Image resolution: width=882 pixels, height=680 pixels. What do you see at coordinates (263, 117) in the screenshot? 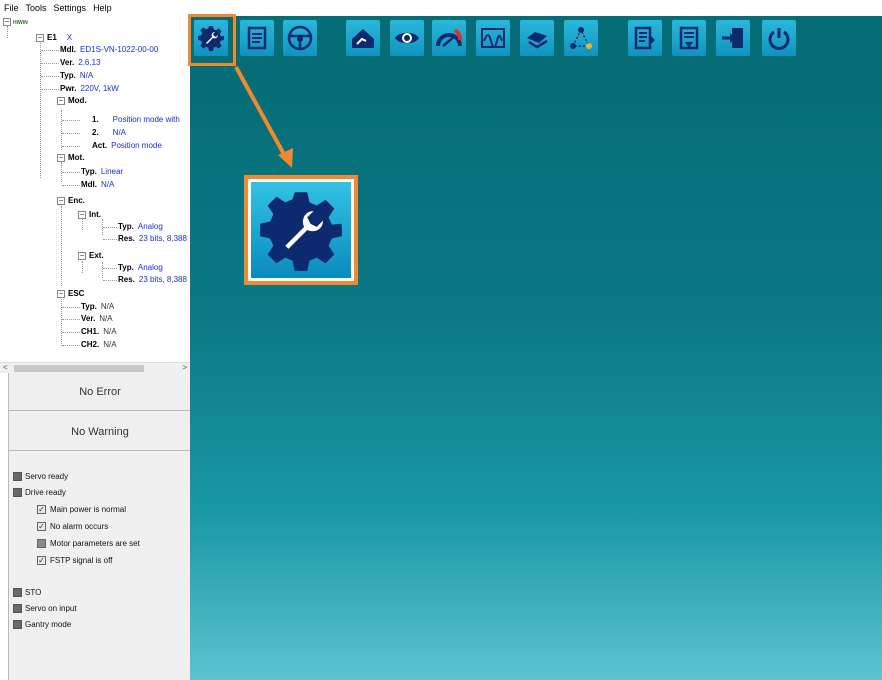
I see `callout-arrow` at bounding box center [263, 117].